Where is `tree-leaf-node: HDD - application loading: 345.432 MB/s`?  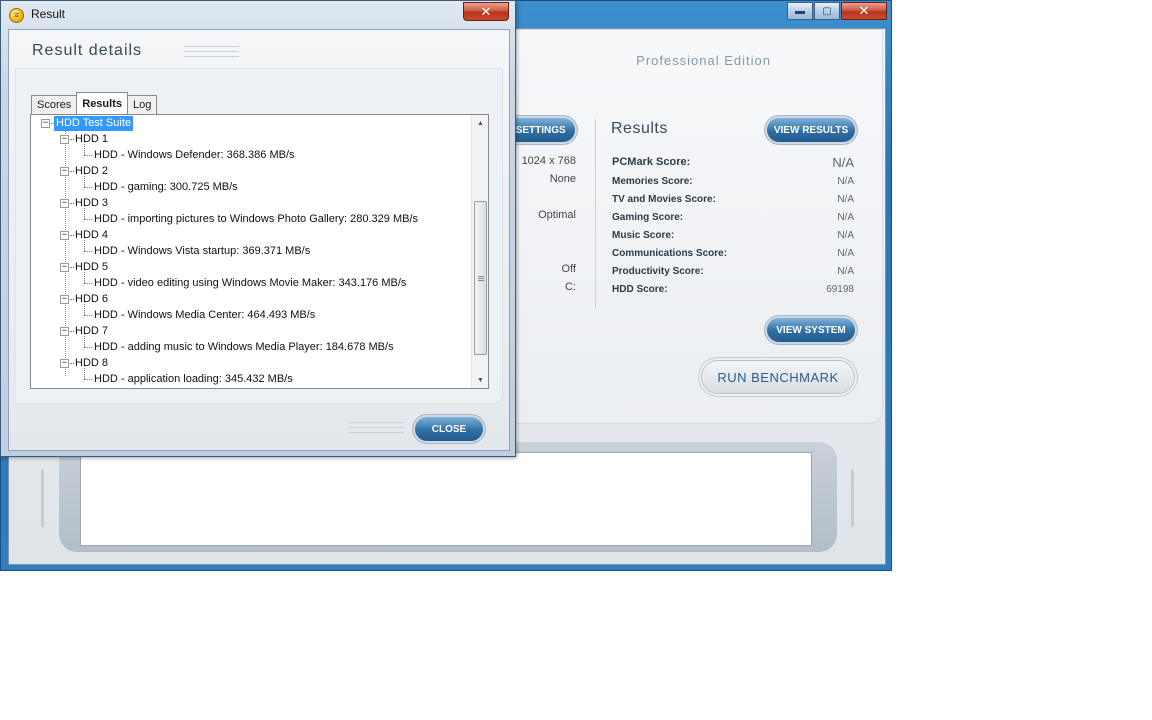
tree-leaf-node: HDD - application loading: 345.432 MB/s is located at coordinates (193, 379).